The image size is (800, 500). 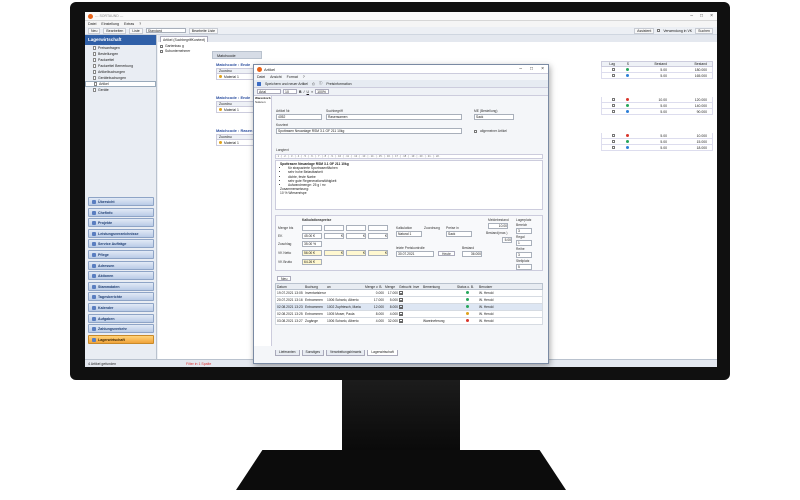 What do you see at coordinates (356, 236) in the screenshot?
I see `ek-field-3: €` at bounding box center [356, 236].